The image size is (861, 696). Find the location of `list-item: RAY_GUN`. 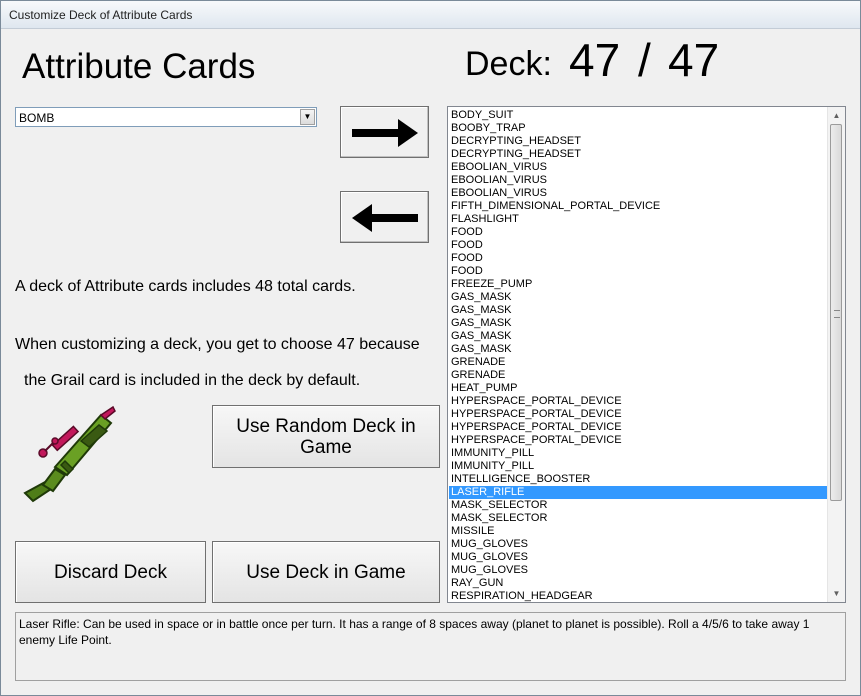

list-item: RAY_GUN is located at coordinates (639, 583).